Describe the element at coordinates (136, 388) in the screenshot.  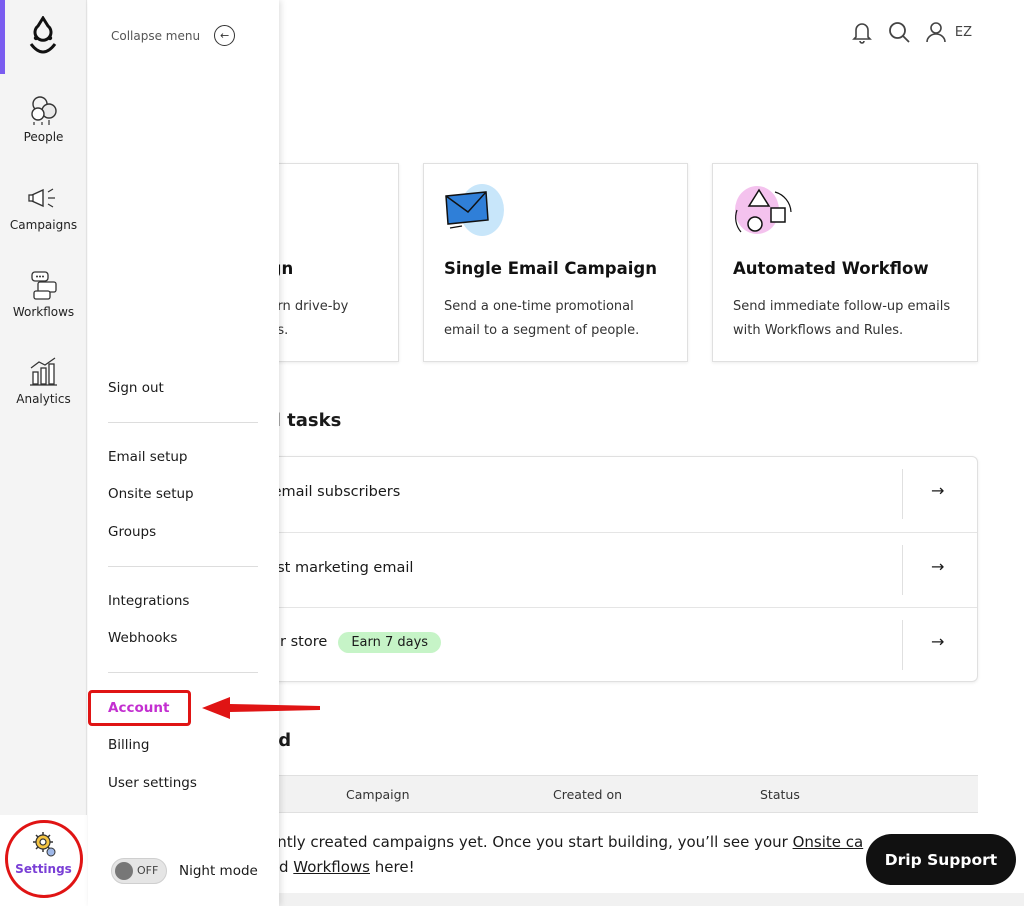
I see `menu-item-sign-out: Sign out` at that location.